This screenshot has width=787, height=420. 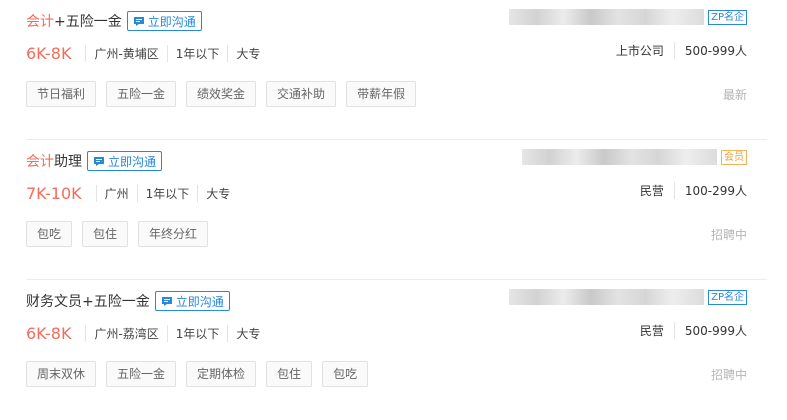 I want to click on job-title: 会计 +五险一金 立即沟通, so click(x=114, y=21).